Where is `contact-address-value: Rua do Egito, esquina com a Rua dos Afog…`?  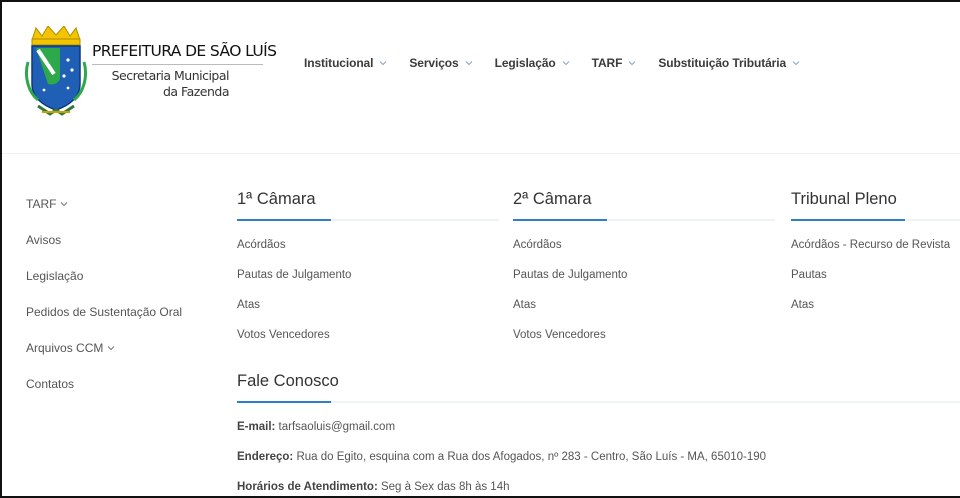
contact-address-value: Rua do Egito, esquina com a Rua dos Afog… is located at coordinates (531, 457).